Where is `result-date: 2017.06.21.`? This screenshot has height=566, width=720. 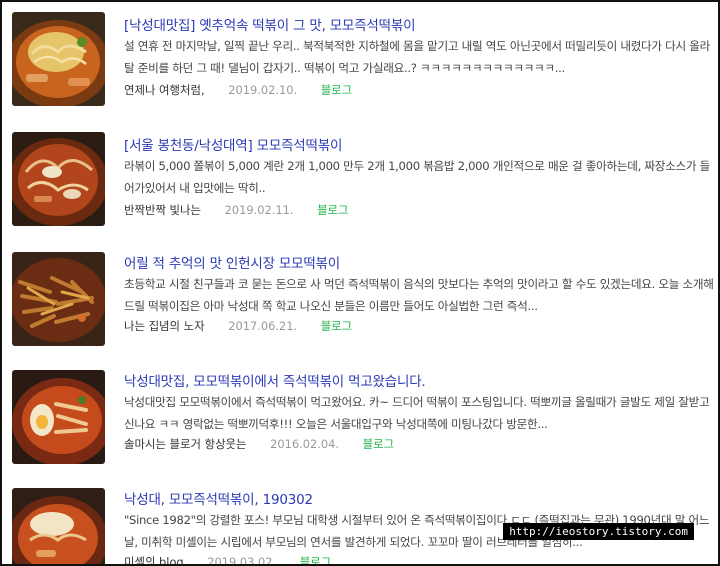
result-date: 2017.06.21. is located at coordinates (263, 326).